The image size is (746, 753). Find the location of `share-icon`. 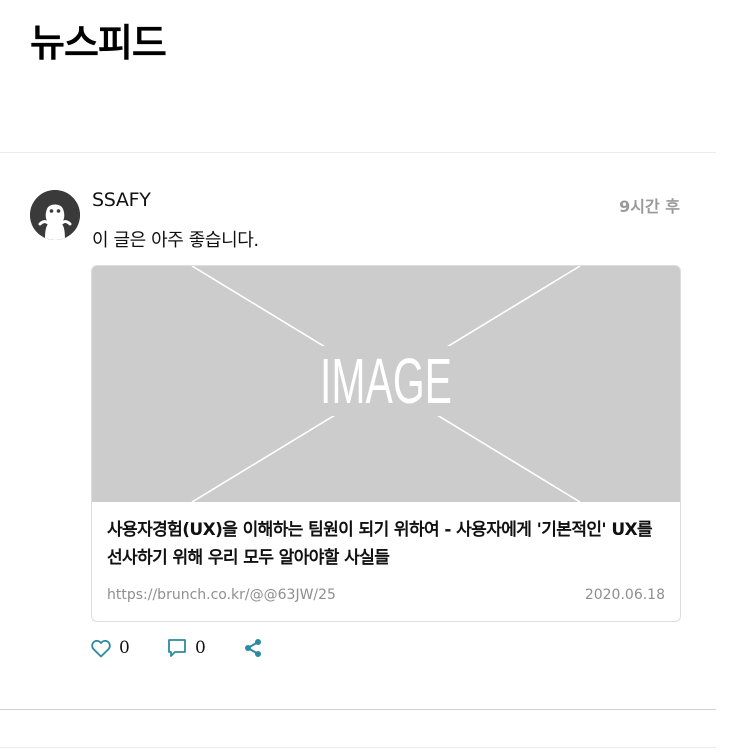

share-icon is located at coordinates (253, 648).